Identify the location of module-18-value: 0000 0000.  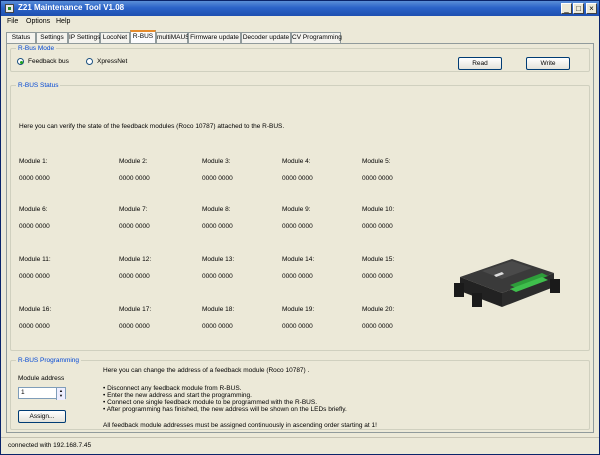
(217, 326).